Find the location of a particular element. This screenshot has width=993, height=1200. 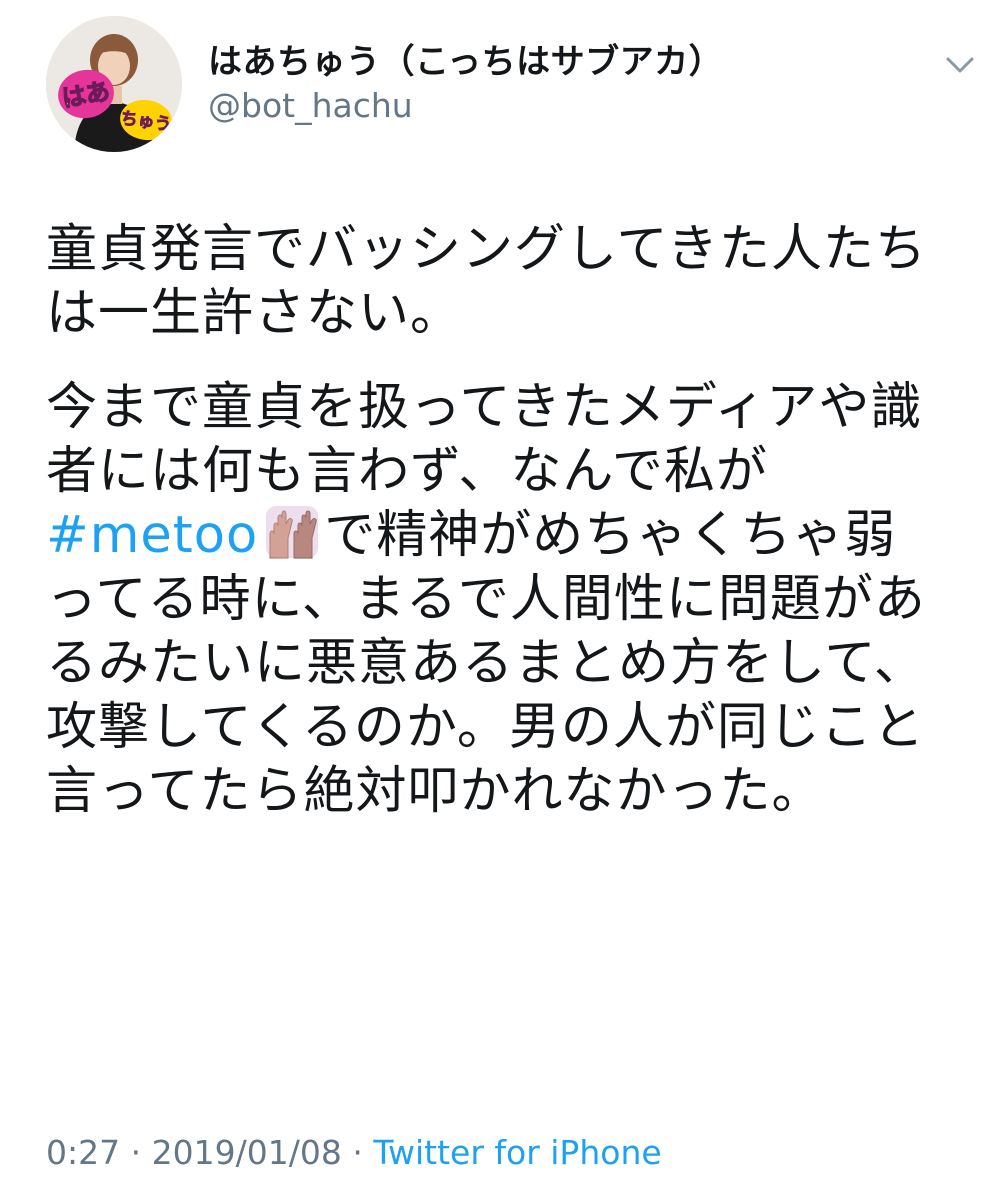

chevron-down-icon is located at coordinates (960, 65).